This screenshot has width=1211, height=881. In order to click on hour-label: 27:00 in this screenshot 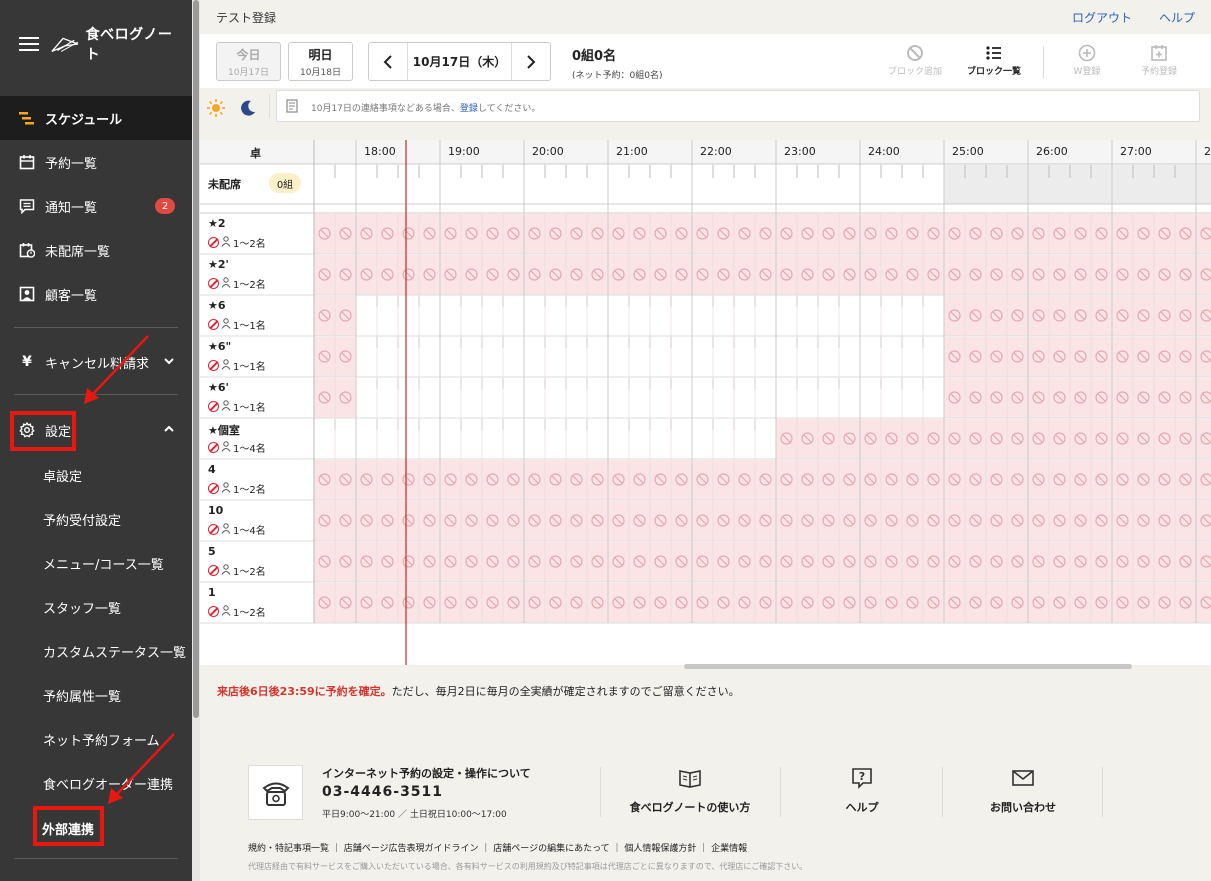, I will do `click(1136, 151)`.